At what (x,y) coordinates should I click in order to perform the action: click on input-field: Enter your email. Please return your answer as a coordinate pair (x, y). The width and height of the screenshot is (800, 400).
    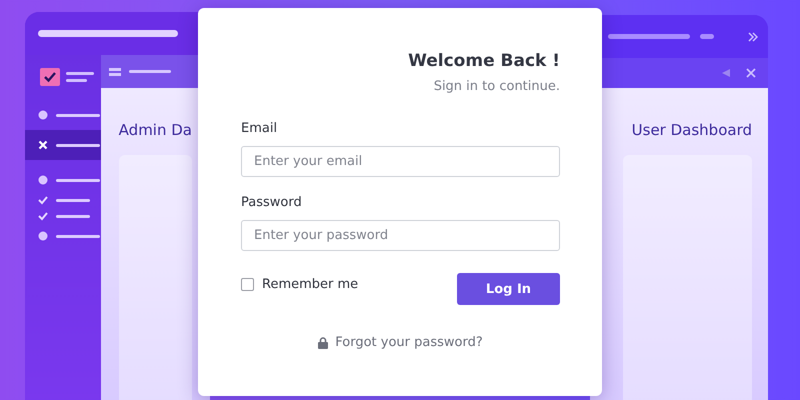
    Looking at the image, I should click on (400, 161).